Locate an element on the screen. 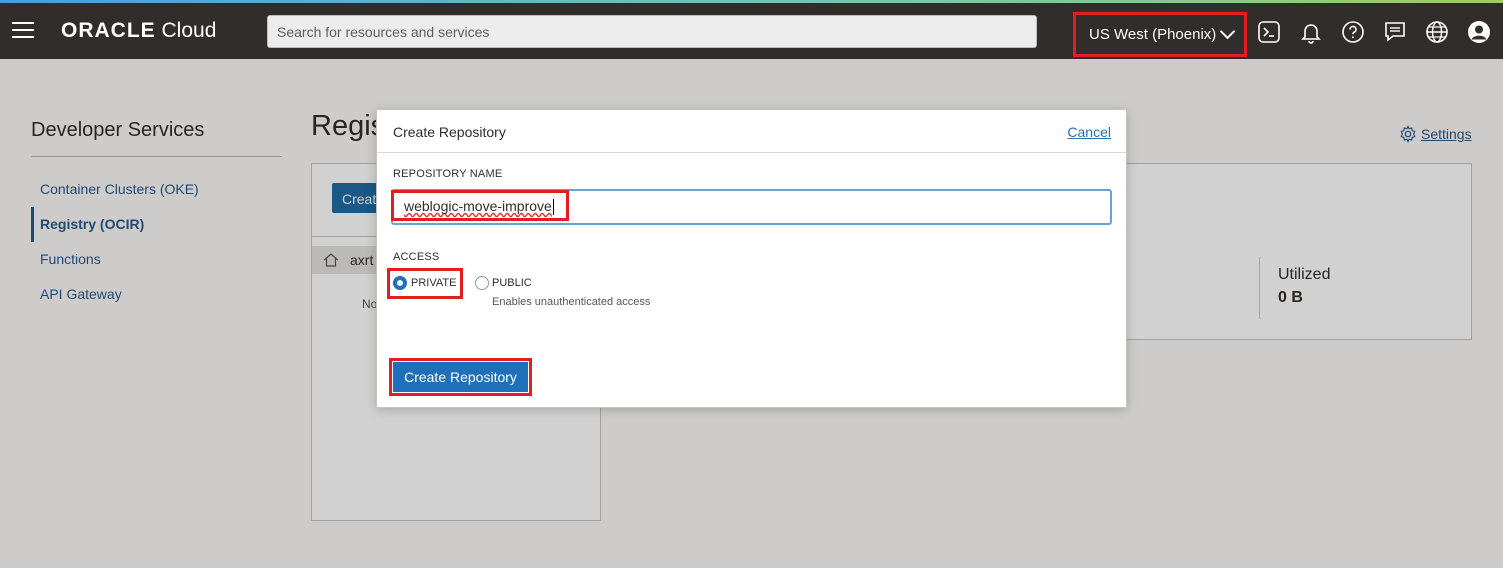 This screenshot has height=568, width=1503. menu-icon is located at coordinates (23, 30).